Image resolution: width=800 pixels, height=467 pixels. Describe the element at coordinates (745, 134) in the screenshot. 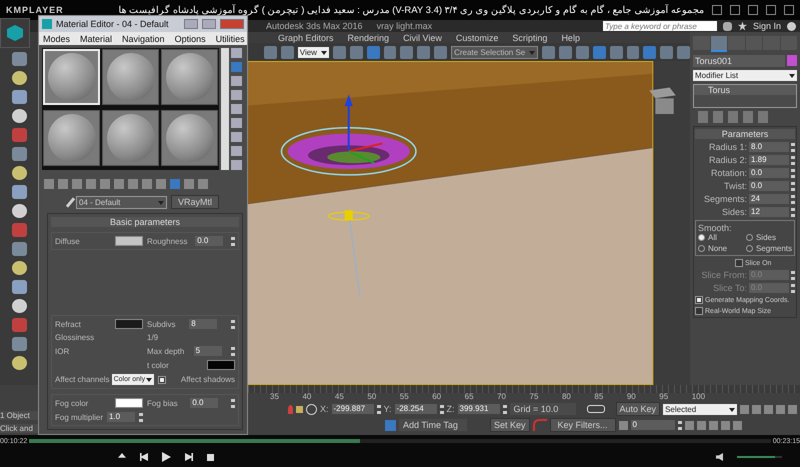

I see `rollout-header: Parameters` at that location.